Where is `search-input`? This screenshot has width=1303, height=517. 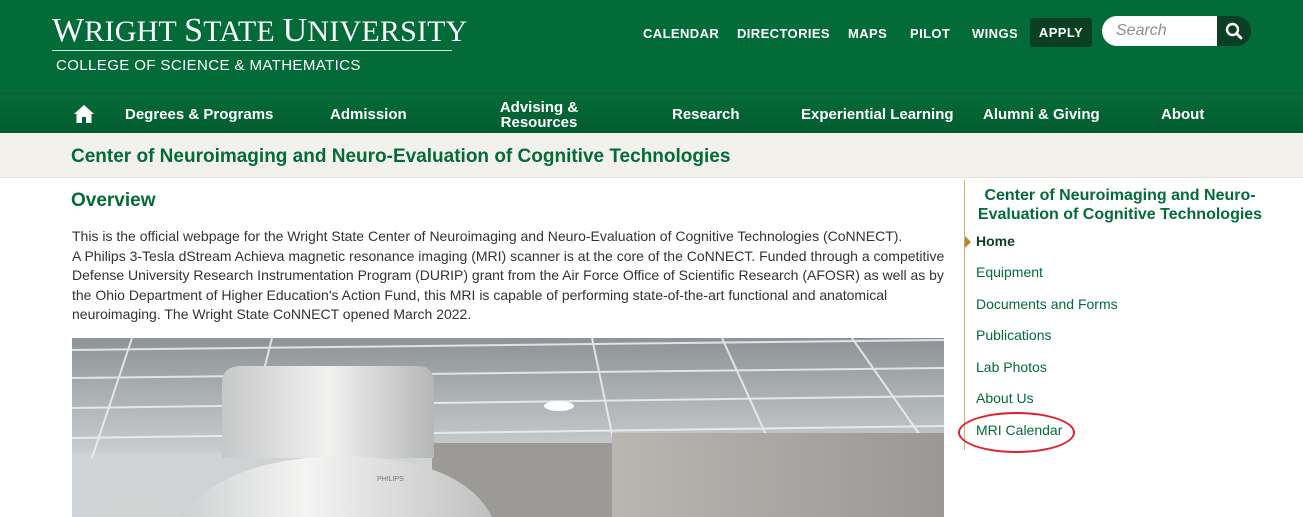
search-input is located at coordinates (1161, 31).